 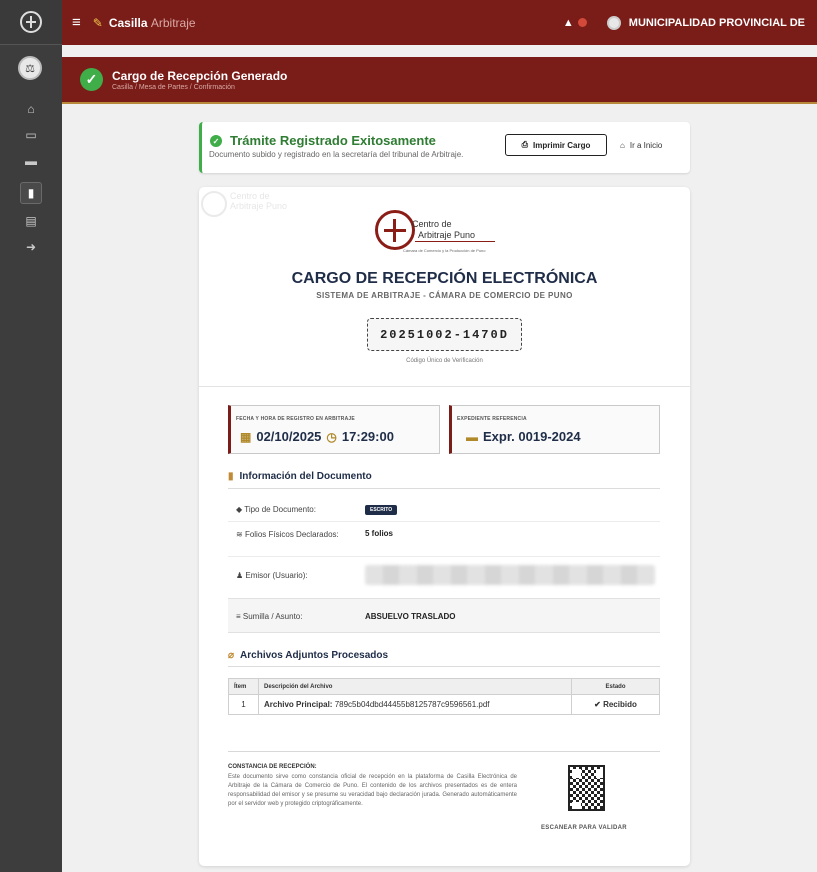 I want to click on info-section-heading: ▮ Información del Documento, so click(x=300, y=476).